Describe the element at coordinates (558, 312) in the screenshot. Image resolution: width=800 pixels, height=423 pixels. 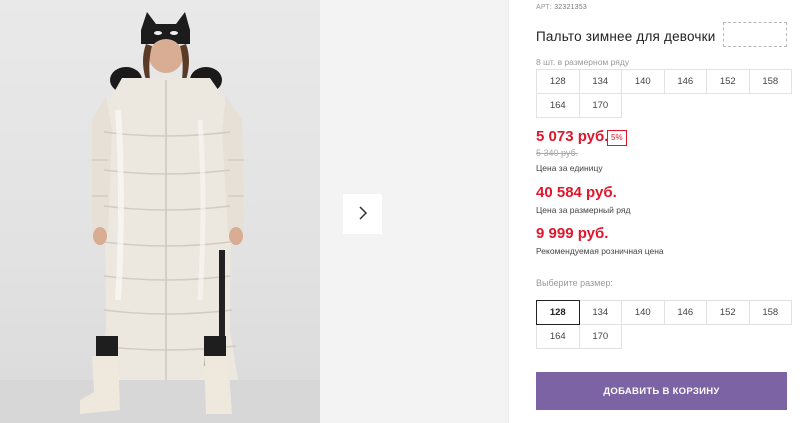
I see `size-option-128: 128` at that location.